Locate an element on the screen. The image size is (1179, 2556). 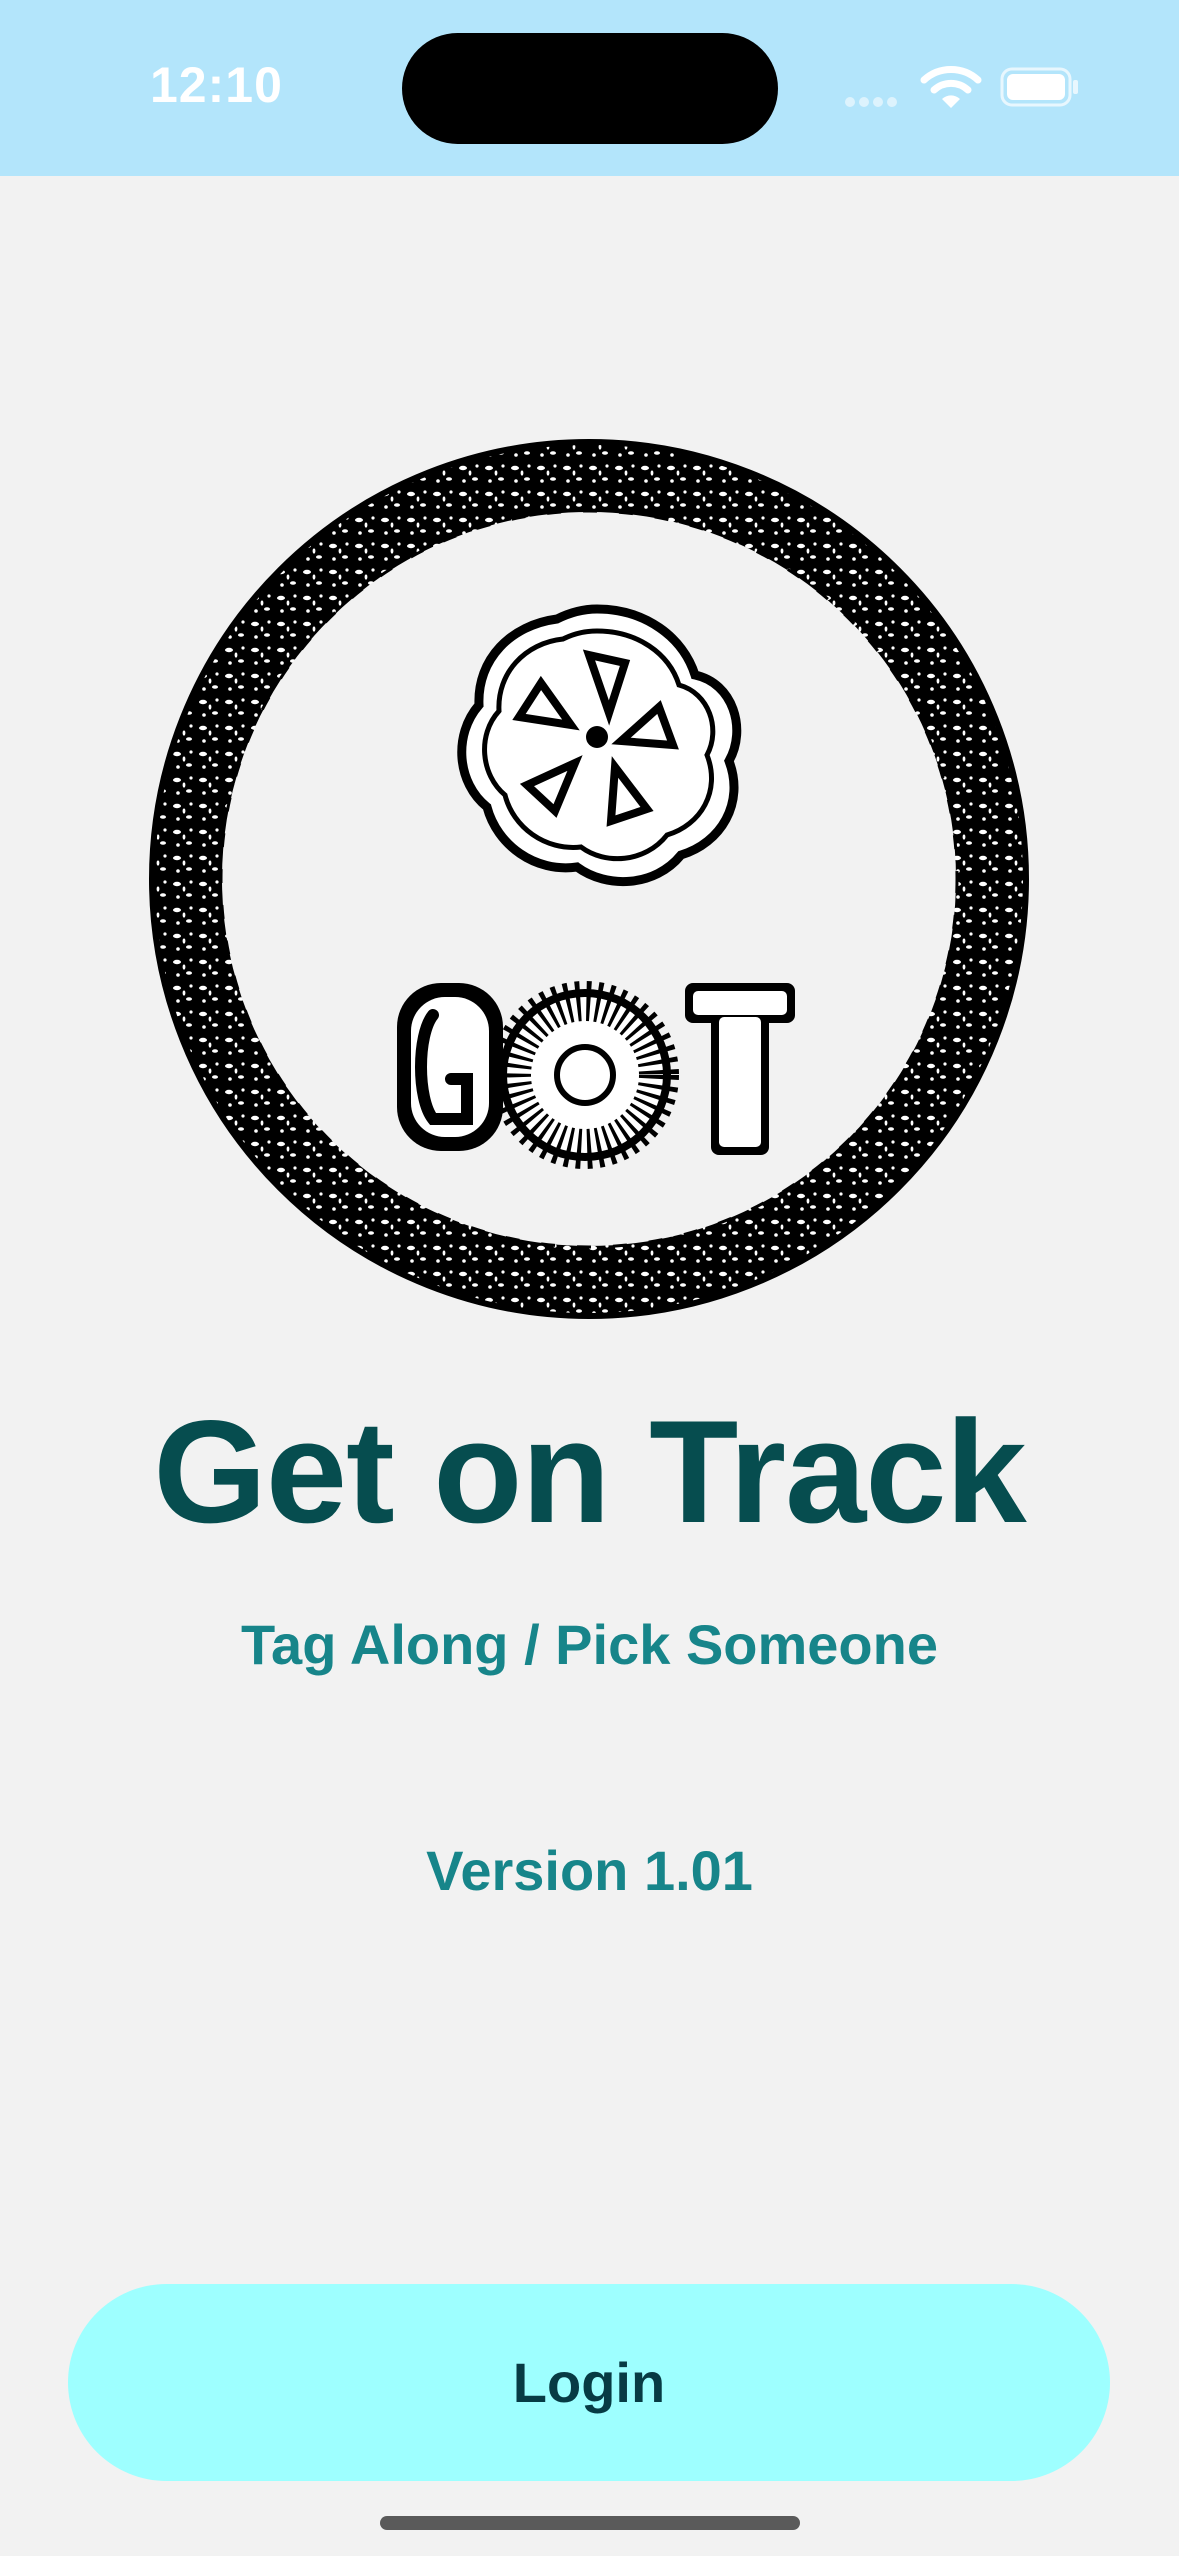
login-button: Login is located at coordinates (589, 2382).